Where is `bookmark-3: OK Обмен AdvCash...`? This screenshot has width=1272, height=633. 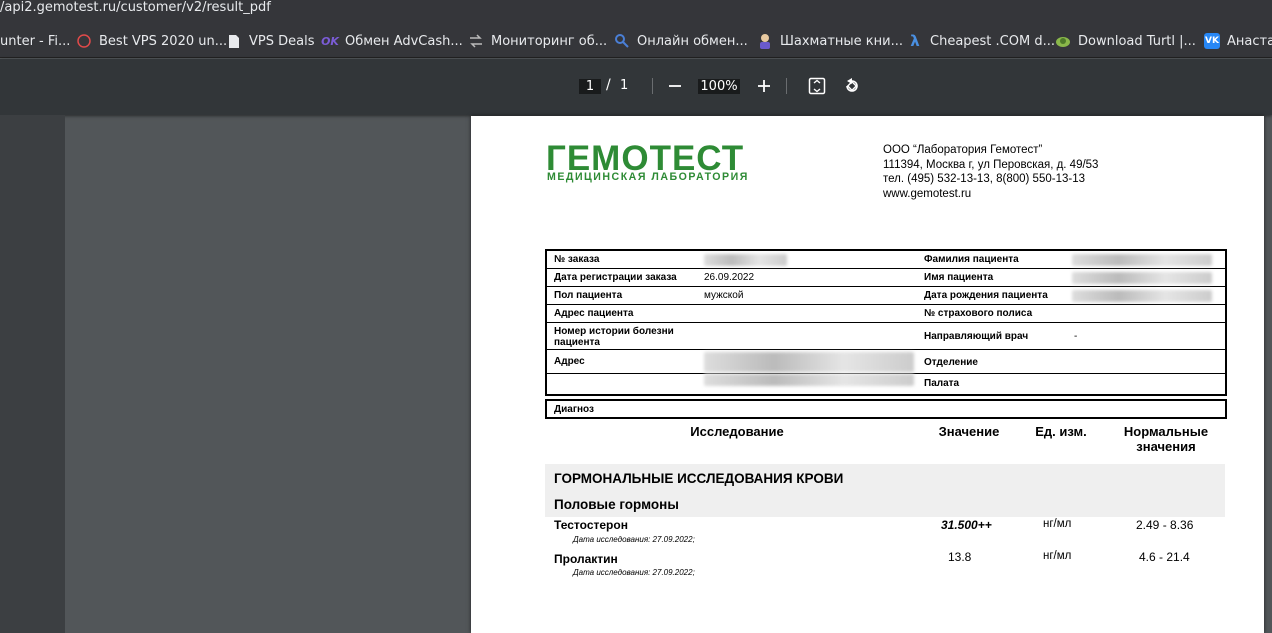
bookmark-3: OK Обмен AdvCash... is located at coordinates (392, 41).